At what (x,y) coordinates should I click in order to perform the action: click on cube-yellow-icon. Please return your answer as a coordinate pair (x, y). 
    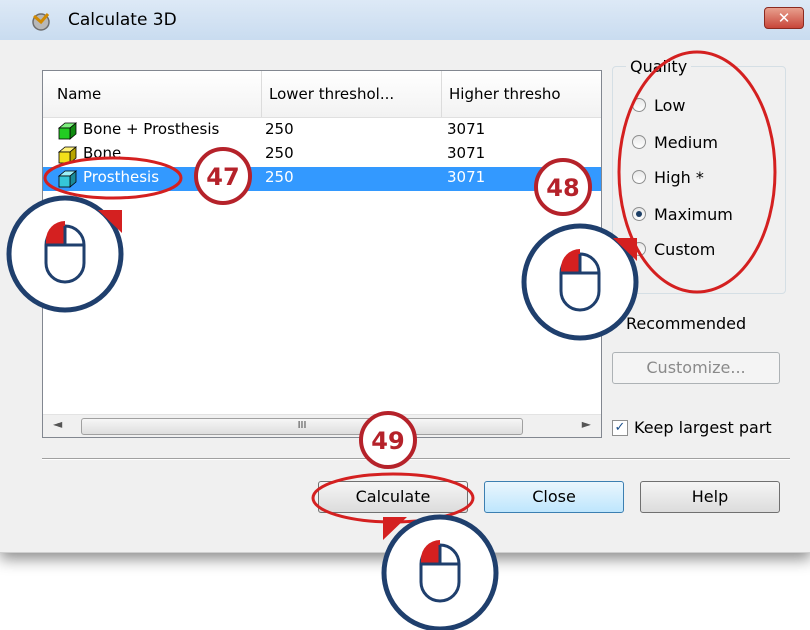
    Looking at the image, I should click on (67, 155).